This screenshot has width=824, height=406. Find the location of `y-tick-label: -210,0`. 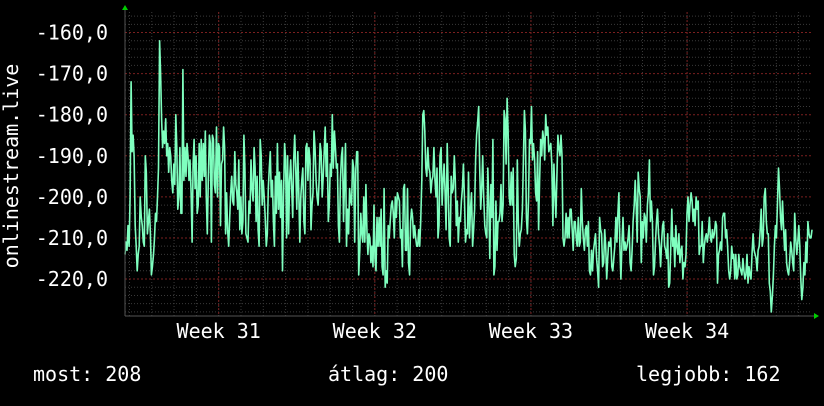

y-tick-label: -210,0 is located at coordinates (72, 238).